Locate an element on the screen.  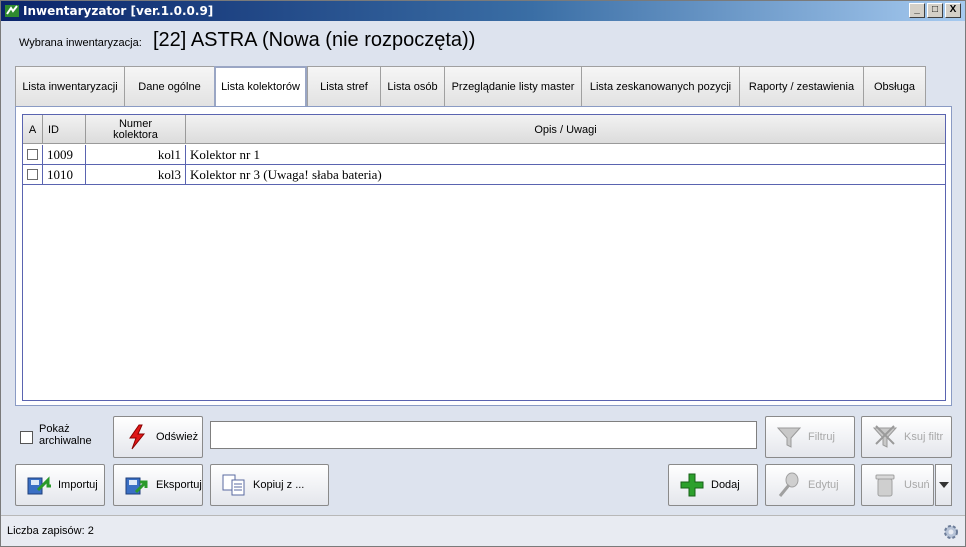
app-logo-icon is located at coordinates (12, 11).